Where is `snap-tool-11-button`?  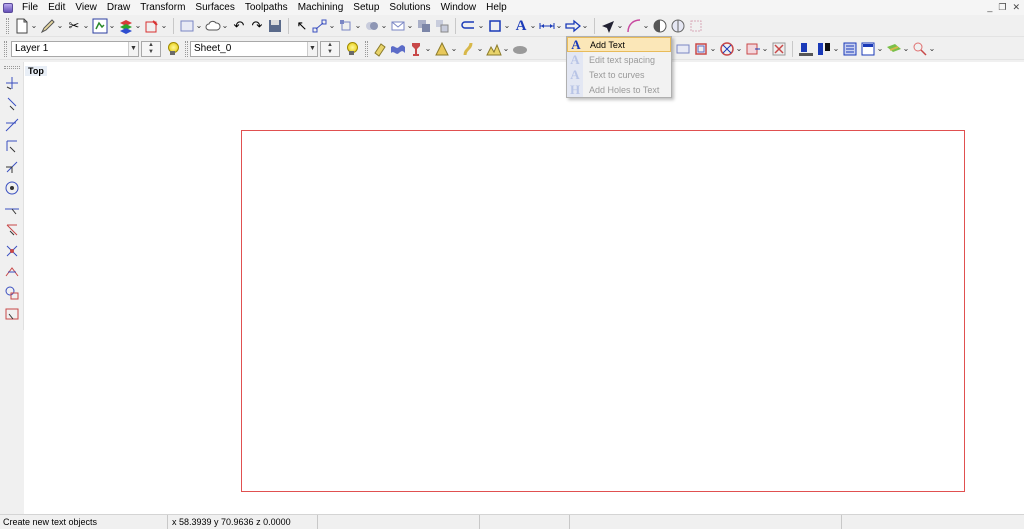 snap-tool-11-button is located at coordinates (12, 293).